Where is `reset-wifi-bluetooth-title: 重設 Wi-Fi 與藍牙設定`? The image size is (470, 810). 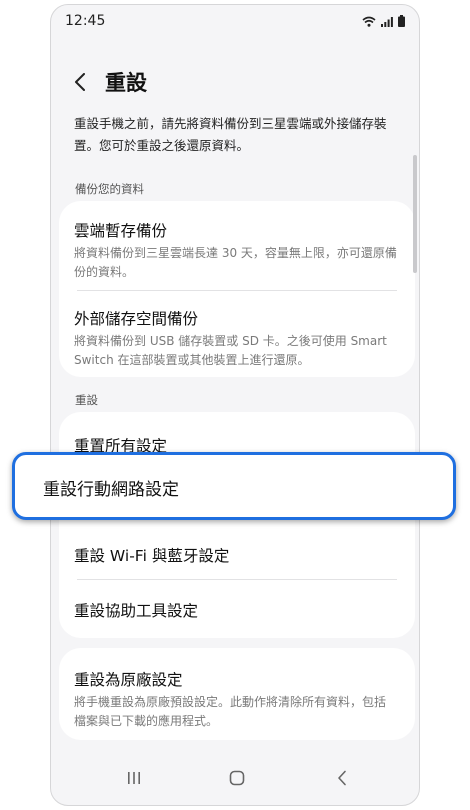 reset-wifi-bluetooth-title: 重設 Wi-Fi 與藍牙設定 is located at coordinates (152, 556).